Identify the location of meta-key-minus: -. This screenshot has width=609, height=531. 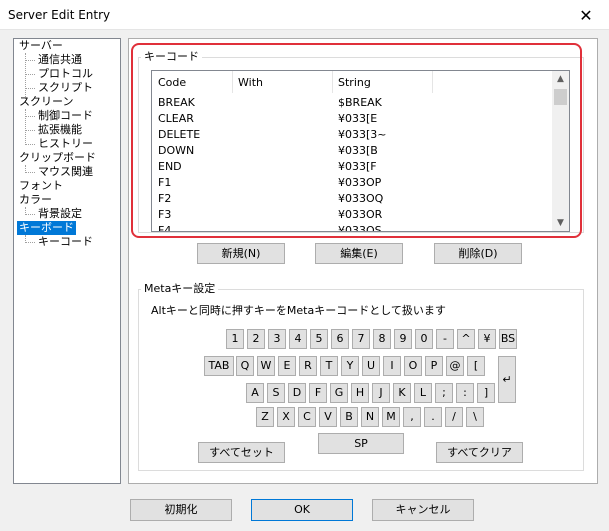
(445, 339).